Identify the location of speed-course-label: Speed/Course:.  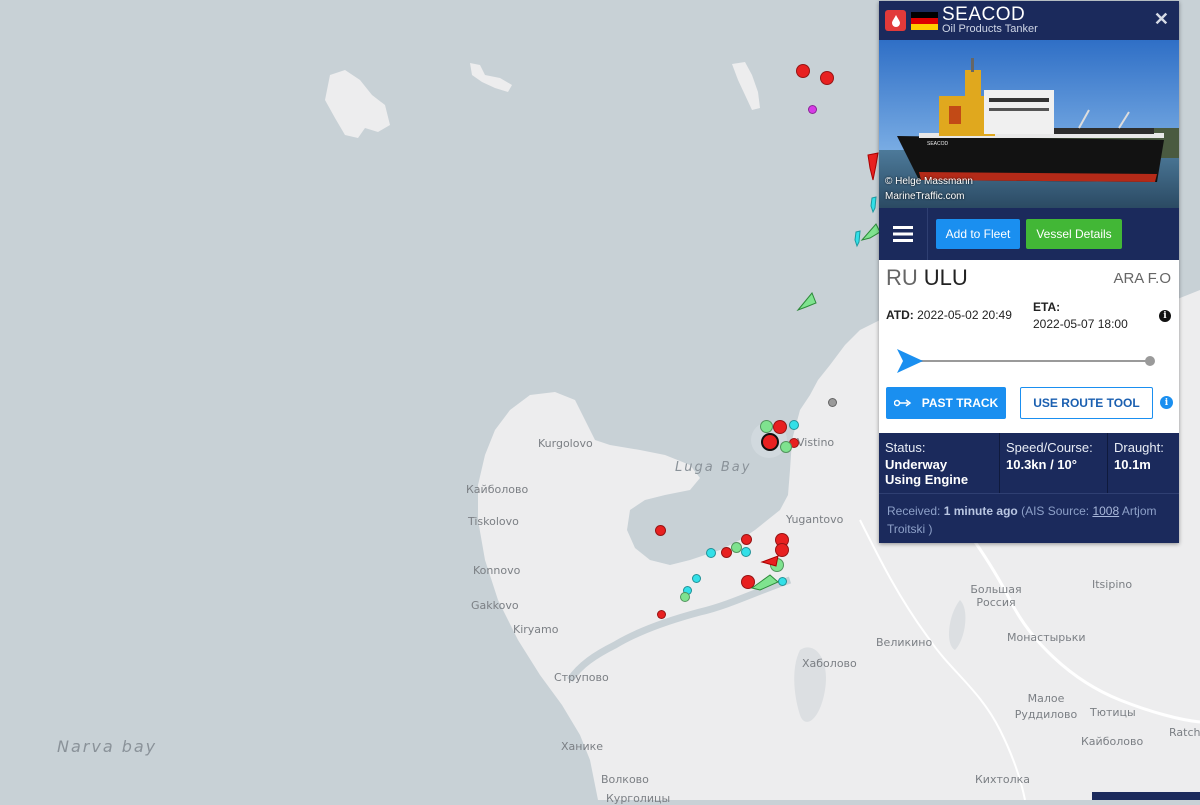
(1049, 447).